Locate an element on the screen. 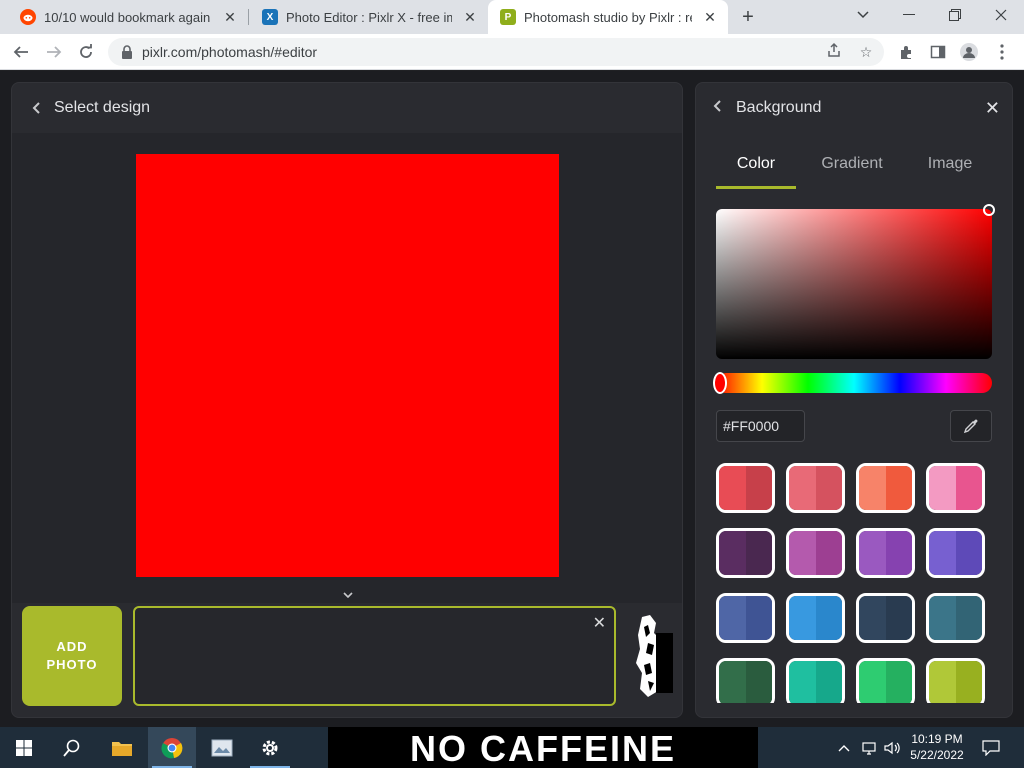  select-design-label: Select design is located at coordinates (102, 107).